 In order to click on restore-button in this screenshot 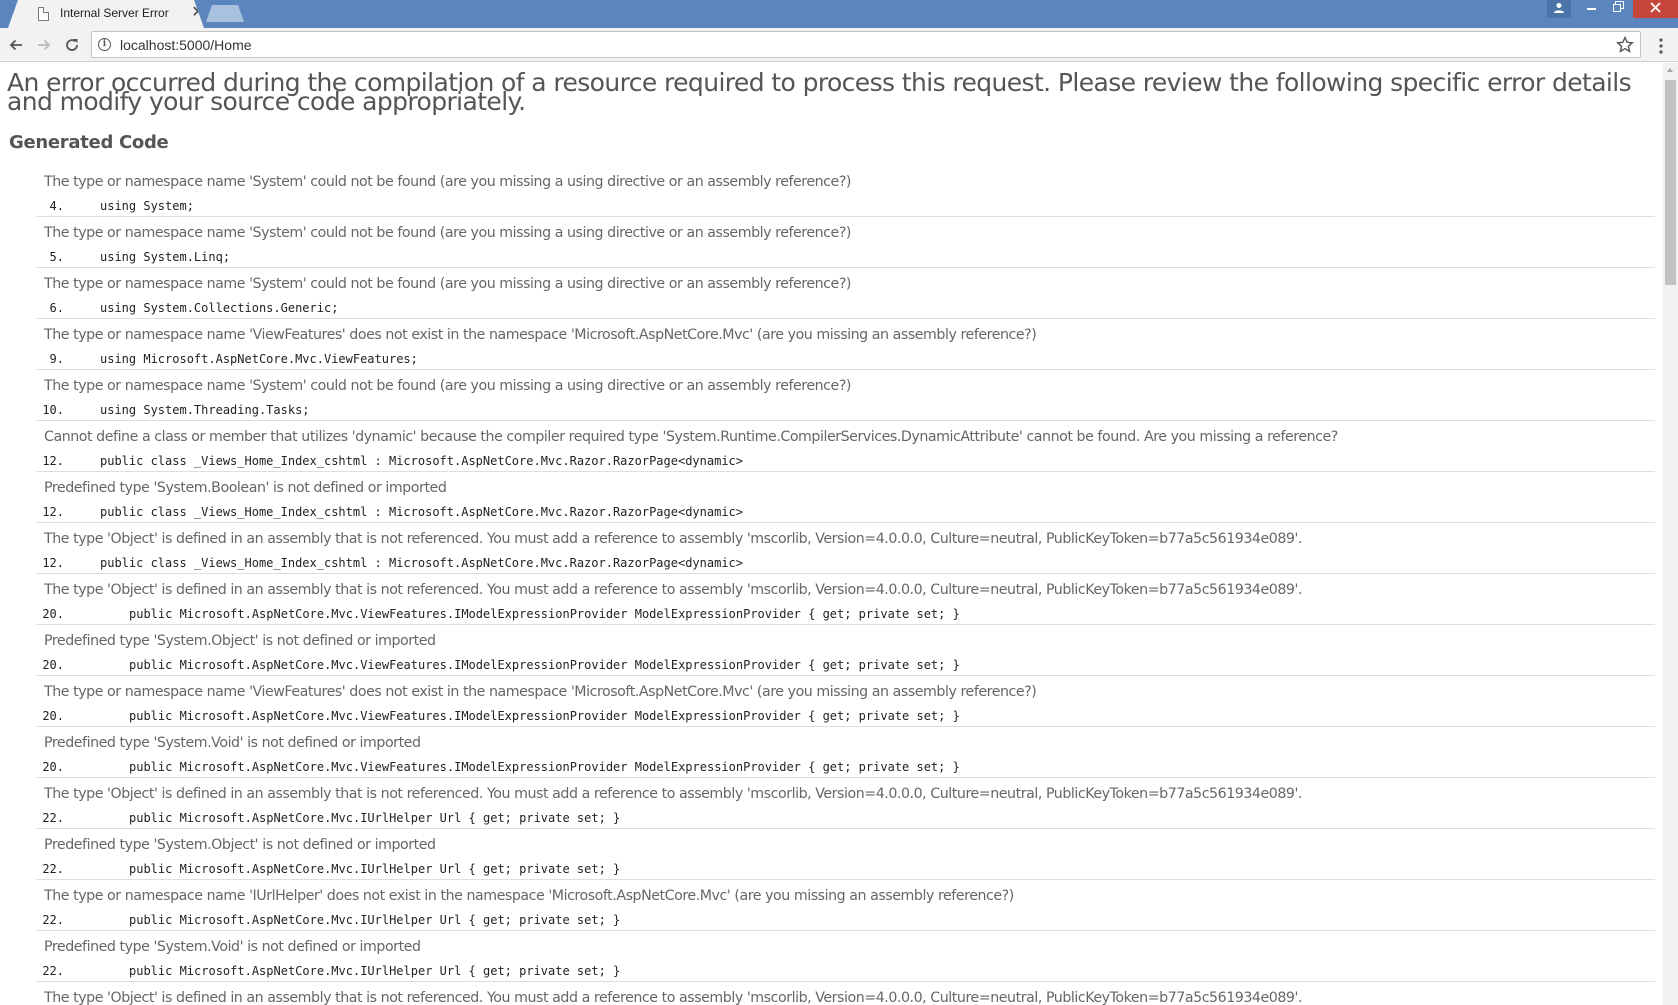, I will do `click(1618, 9)`.